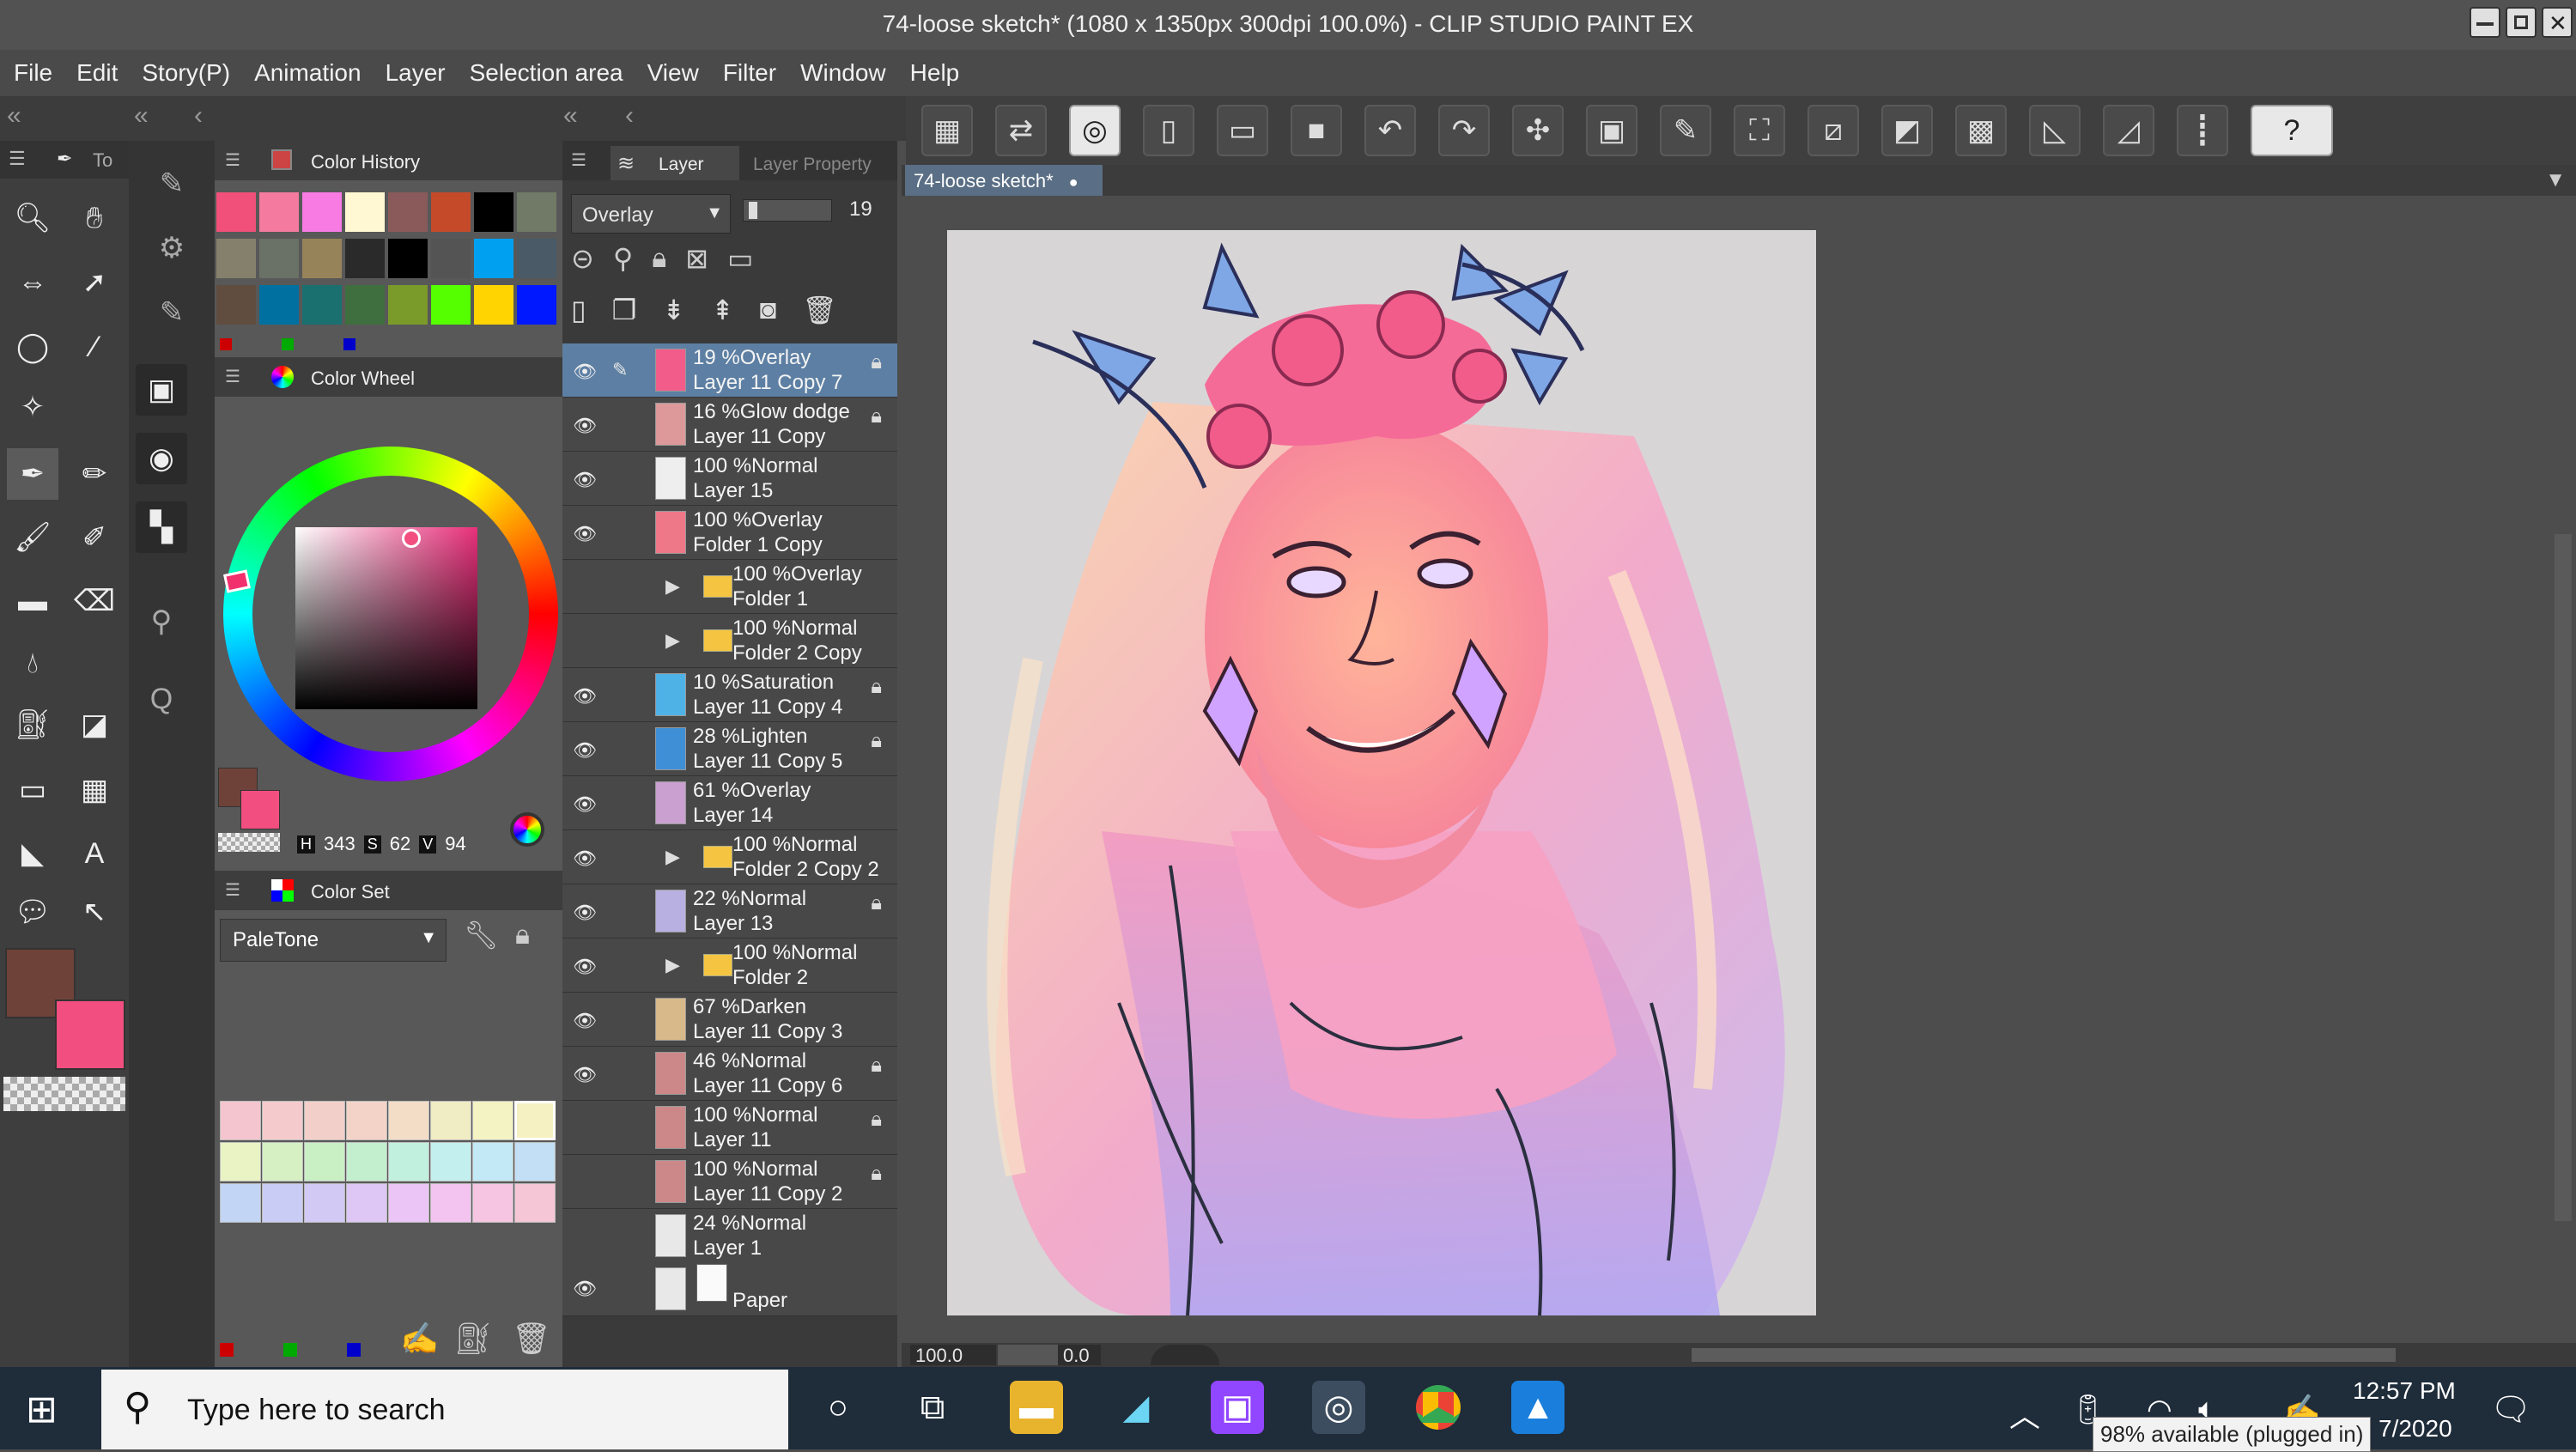 This screenshot has height=1452, width=2576. I want to click on eraser-icon: ⌫, so click(94, 601).